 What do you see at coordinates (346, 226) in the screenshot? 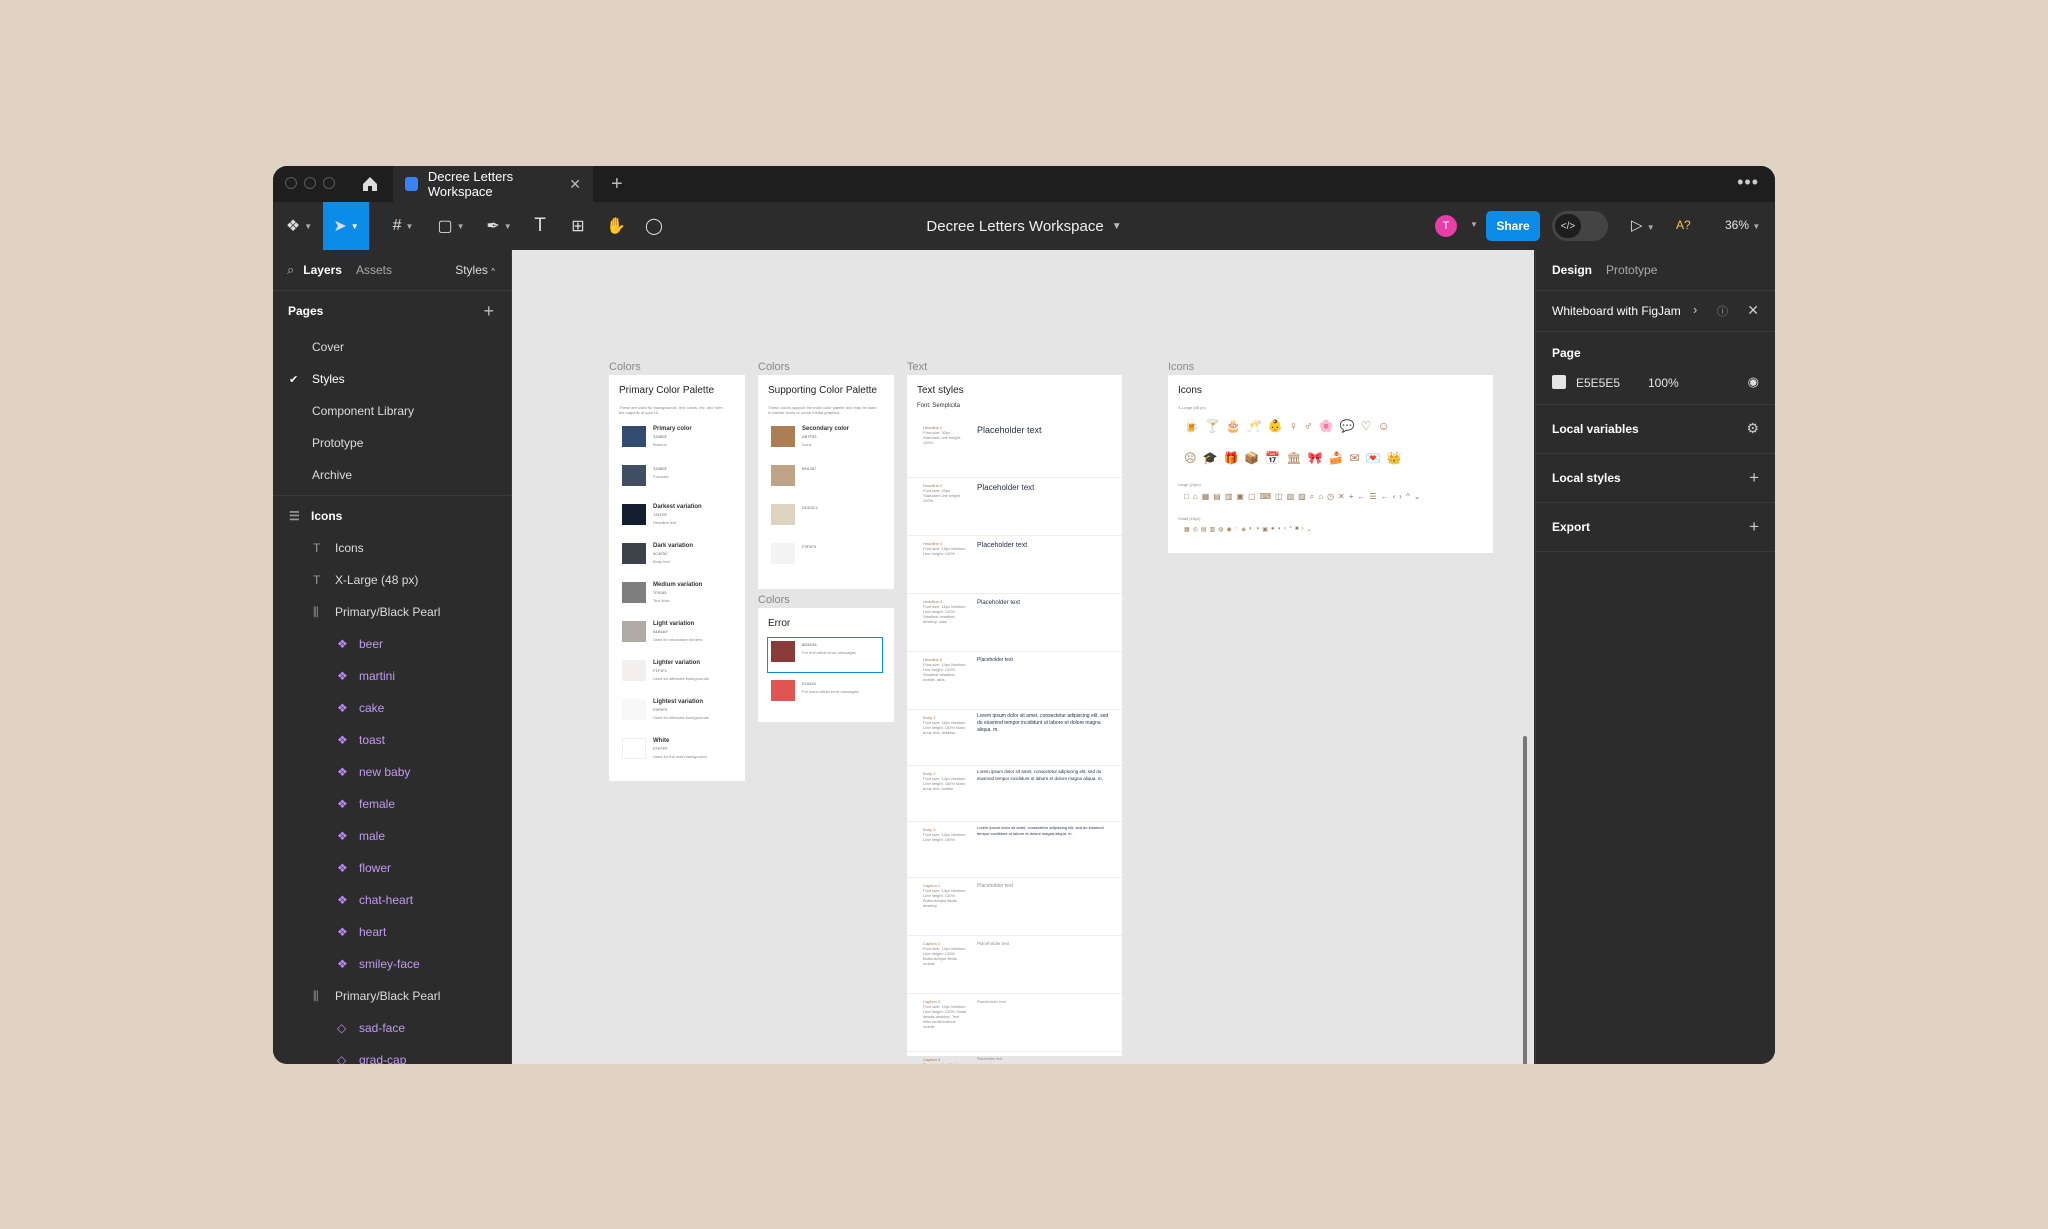
I see `move-tool-button: ➤ ▼` at bounding box center [346, 226].